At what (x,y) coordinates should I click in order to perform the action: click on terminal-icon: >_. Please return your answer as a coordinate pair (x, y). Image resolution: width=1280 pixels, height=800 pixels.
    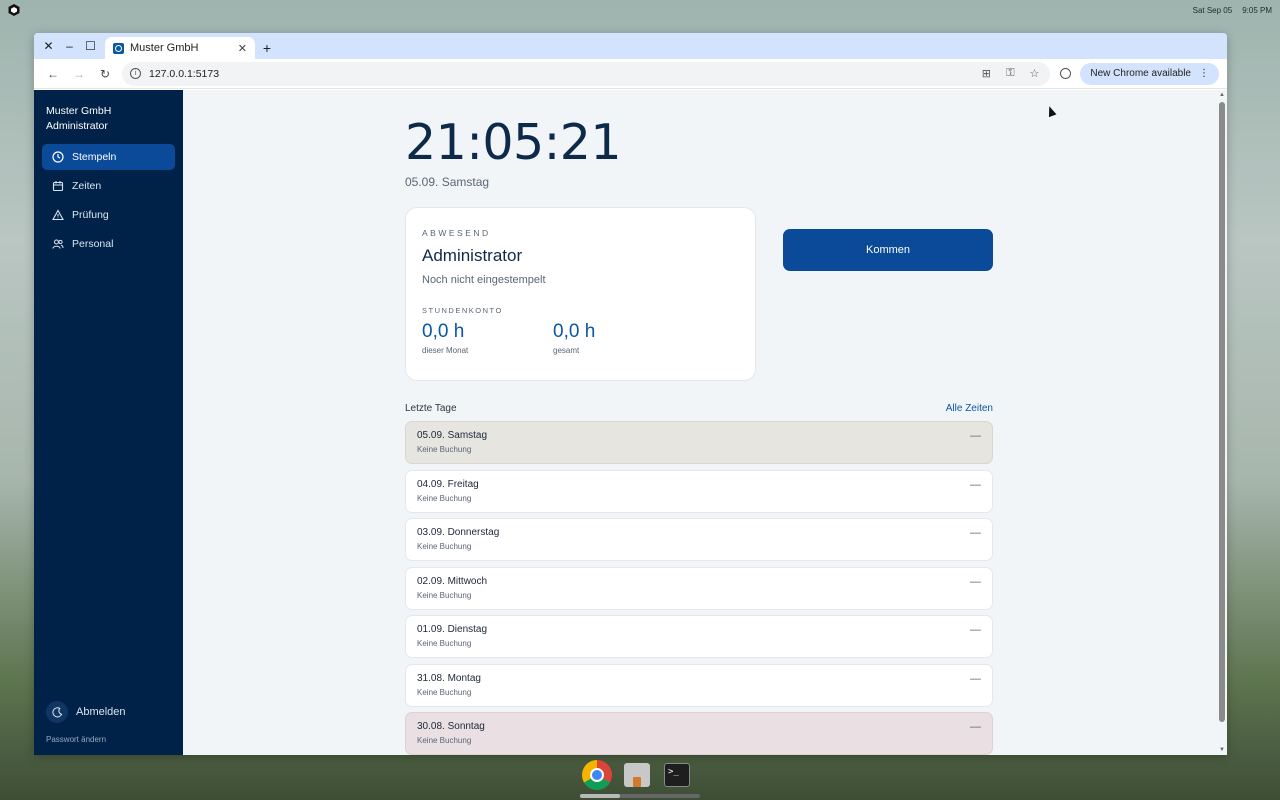
    Looking at the image, I should click on (677, 775).